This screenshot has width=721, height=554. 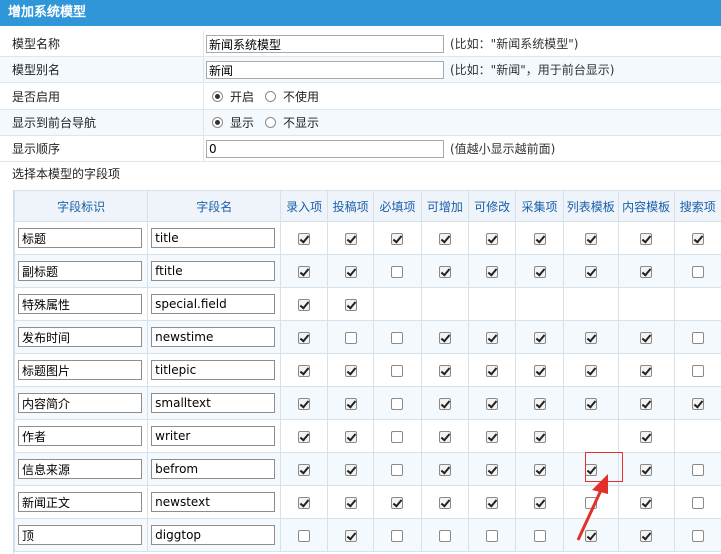 What do you see at coordinates (325, 70) in the screenshot?
I see `model-alias-input` at bounding box center [325, 70].